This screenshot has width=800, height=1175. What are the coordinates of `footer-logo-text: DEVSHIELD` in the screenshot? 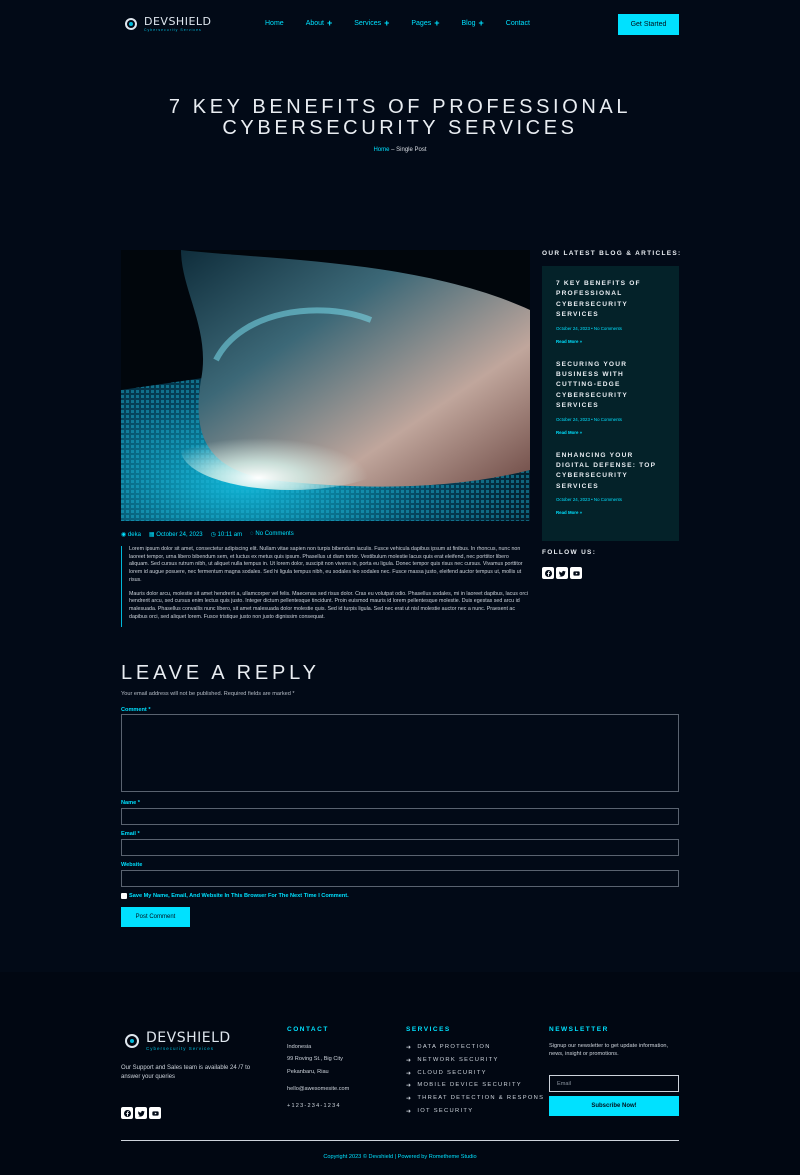 It's located at (188, 1038).